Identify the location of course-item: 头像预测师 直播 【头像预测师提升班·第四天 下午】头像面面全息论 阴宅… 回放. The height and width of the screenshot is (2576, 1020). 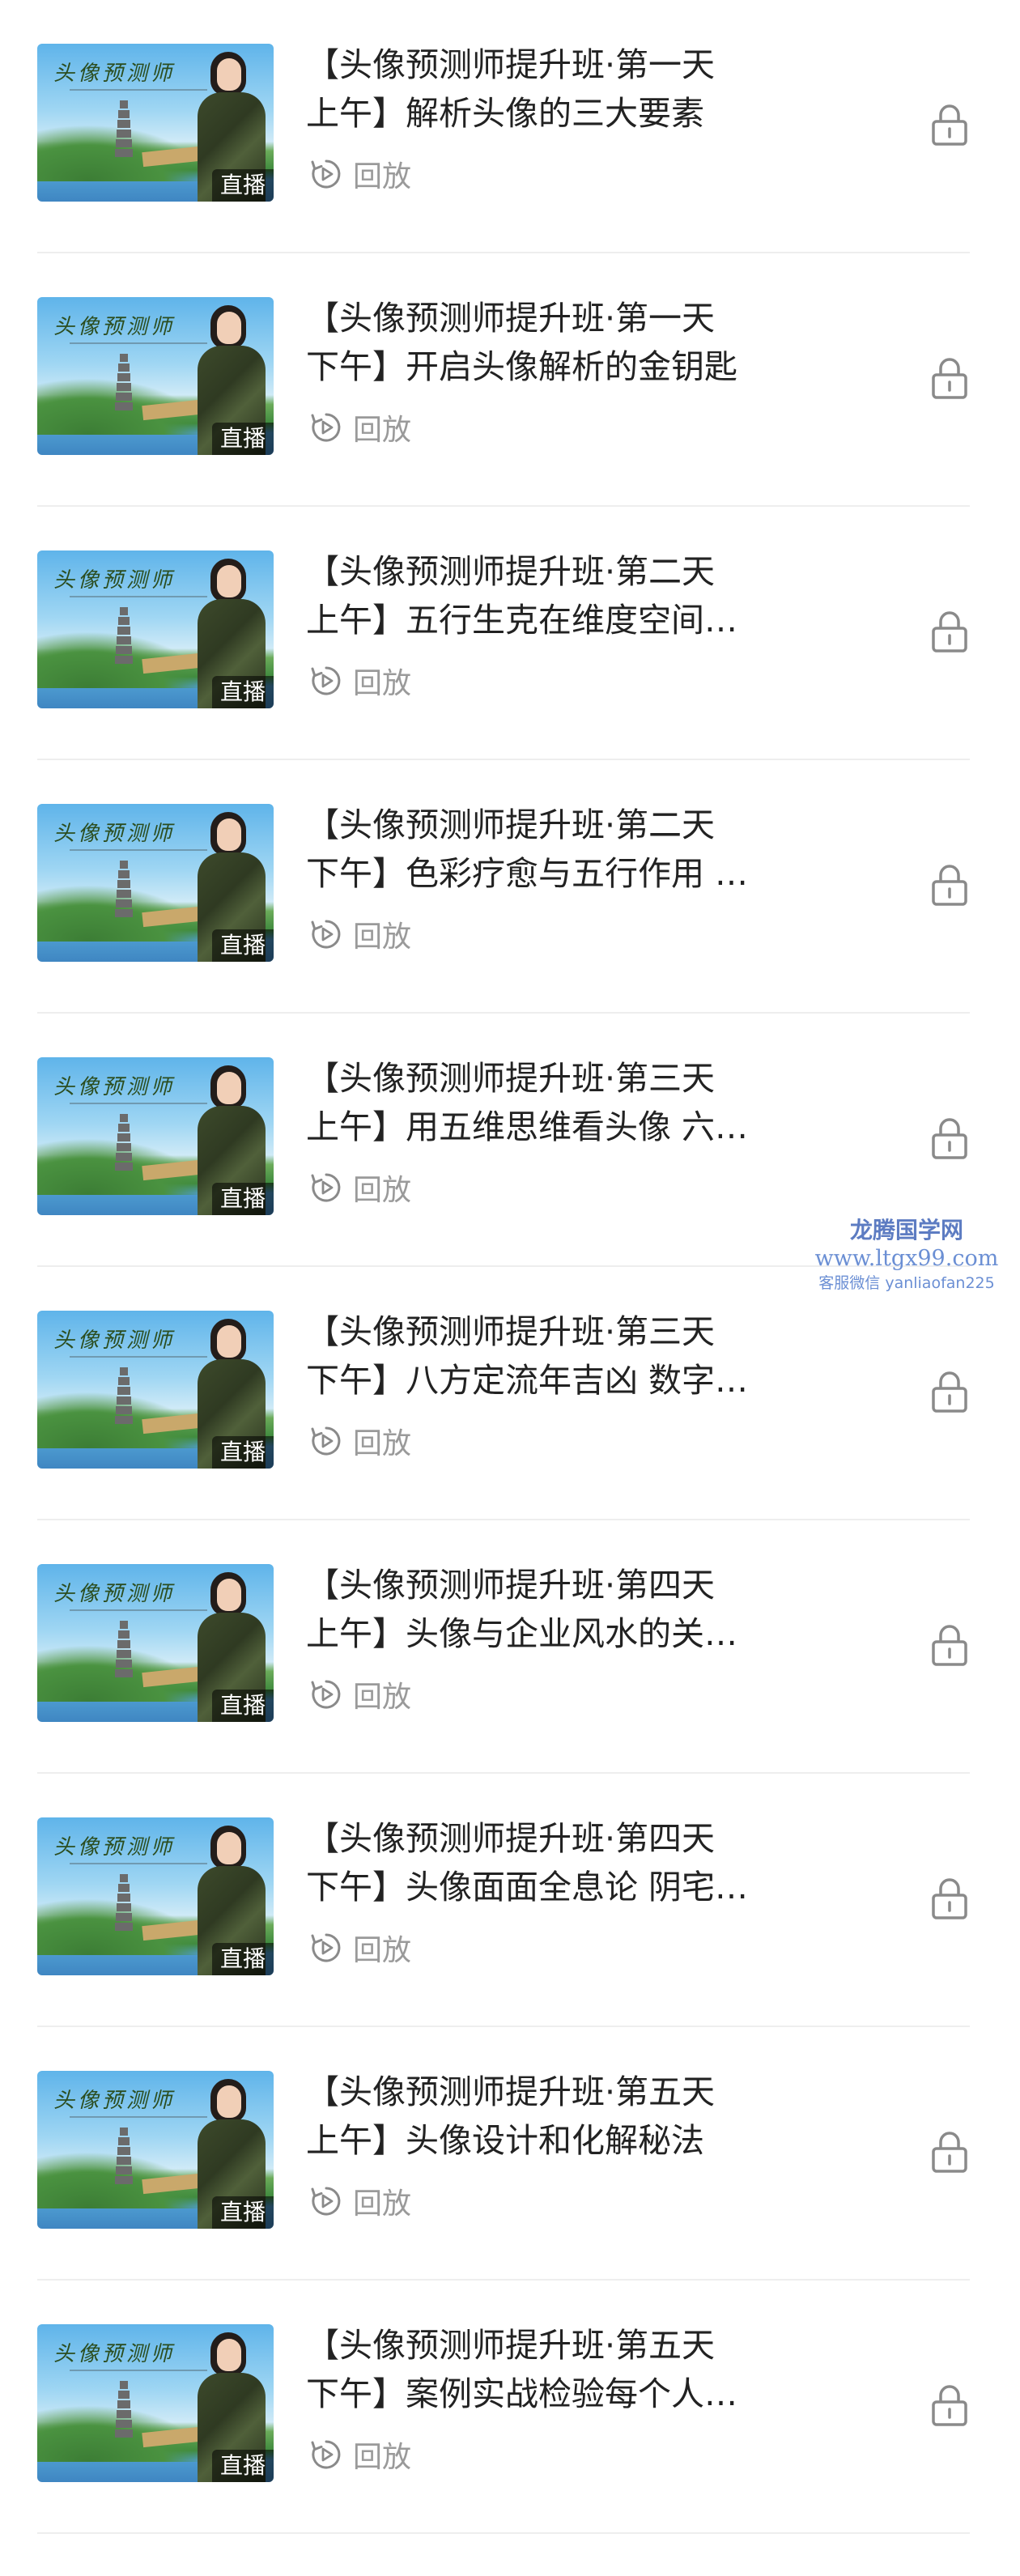
(510, 1900).